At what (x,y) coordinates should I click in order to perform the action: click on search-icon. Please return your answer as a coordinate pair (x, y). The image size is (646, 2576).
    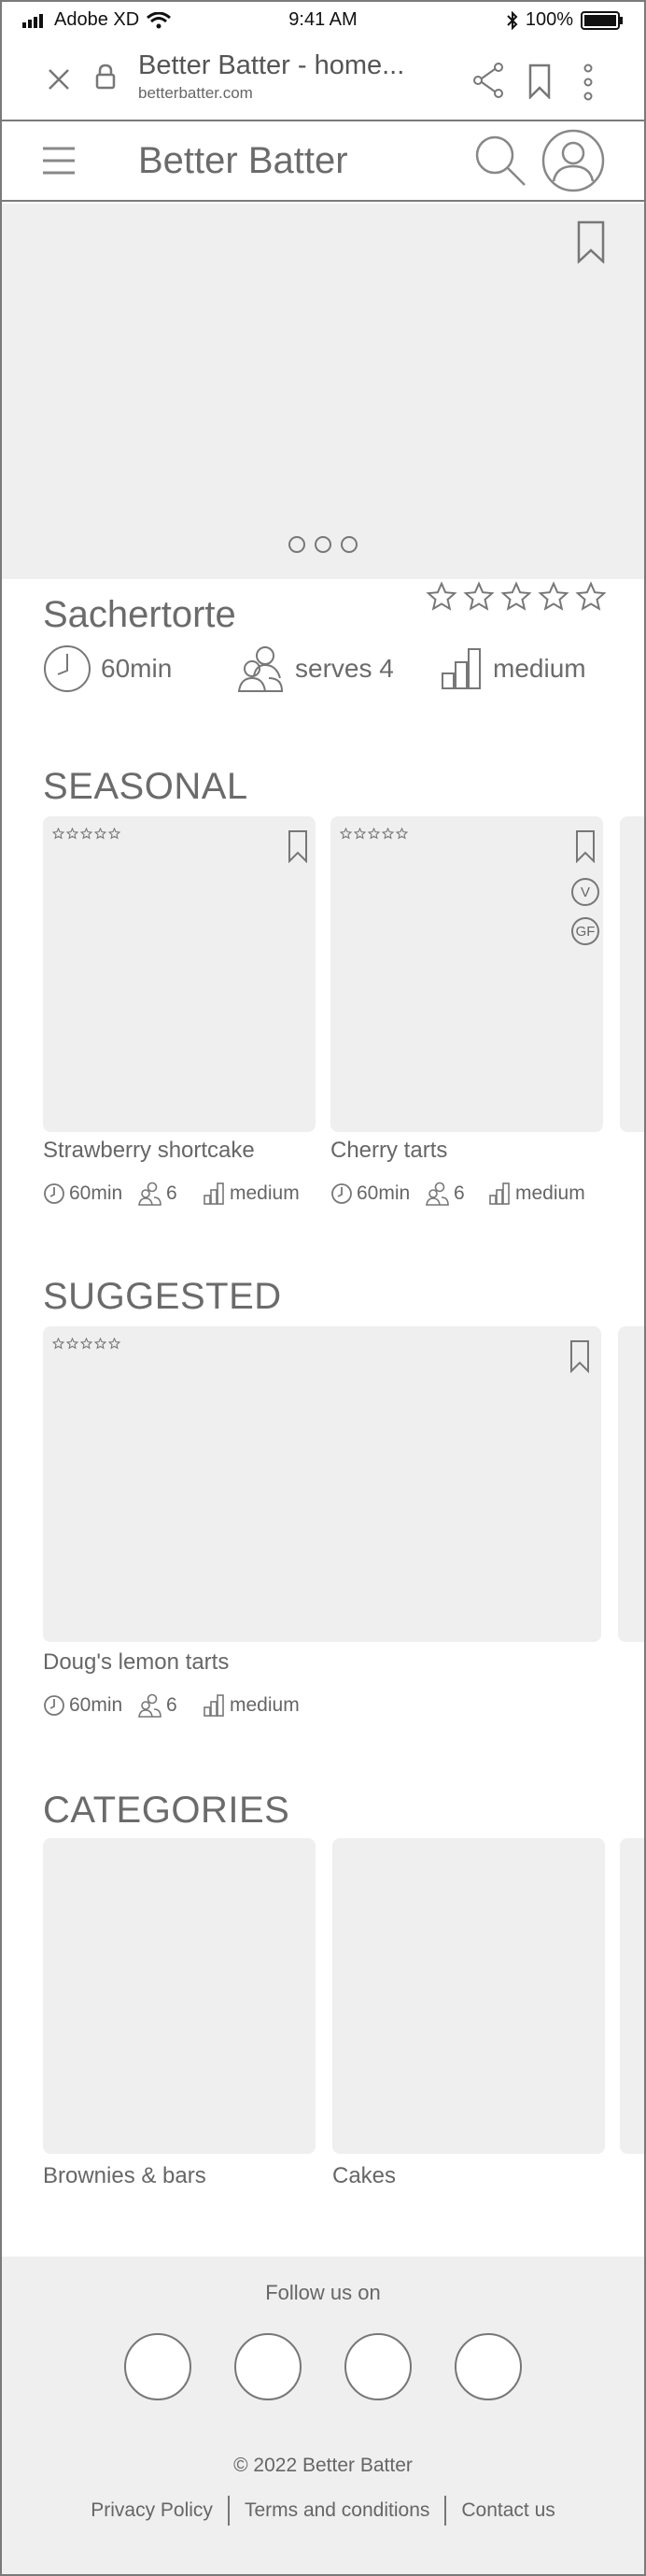
    Looking at the image, I should click on (500, 160).